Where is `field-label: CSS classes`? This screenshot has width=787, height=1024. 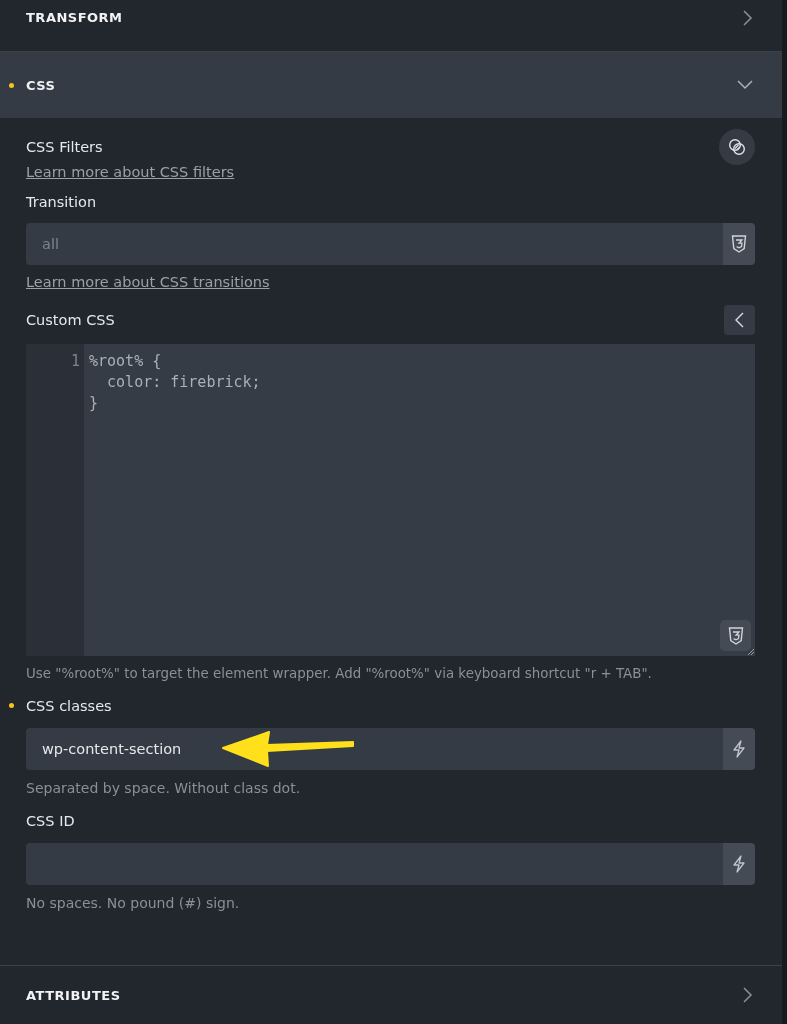 field-label: CSS classes is located at coordinates (69, 706).